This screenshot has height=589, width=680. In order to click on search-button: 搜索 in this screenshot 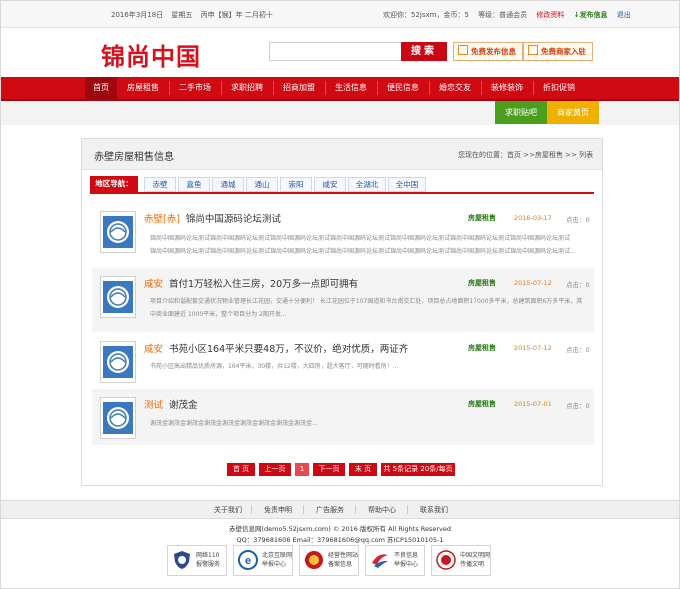, I will do `click(424, 51)`.